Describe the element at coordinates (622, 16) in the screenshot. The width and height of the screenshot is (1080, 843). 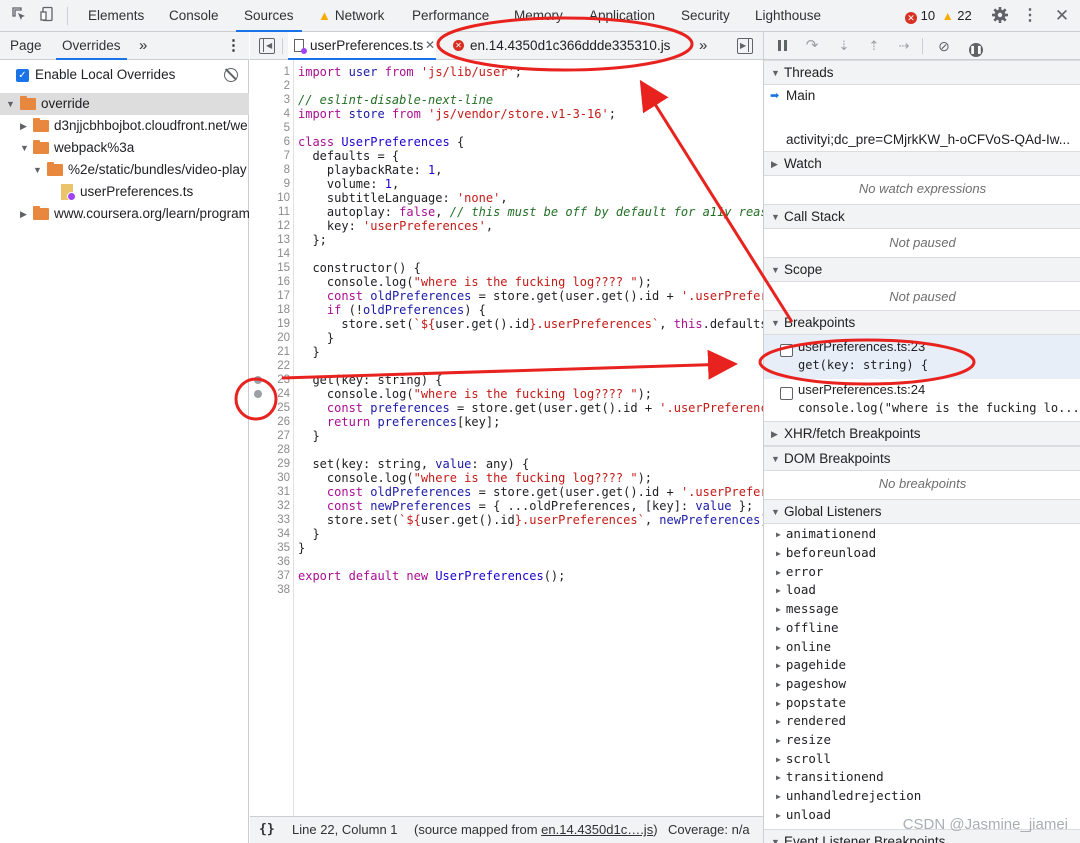
I see `tab-application: Application` at that location.